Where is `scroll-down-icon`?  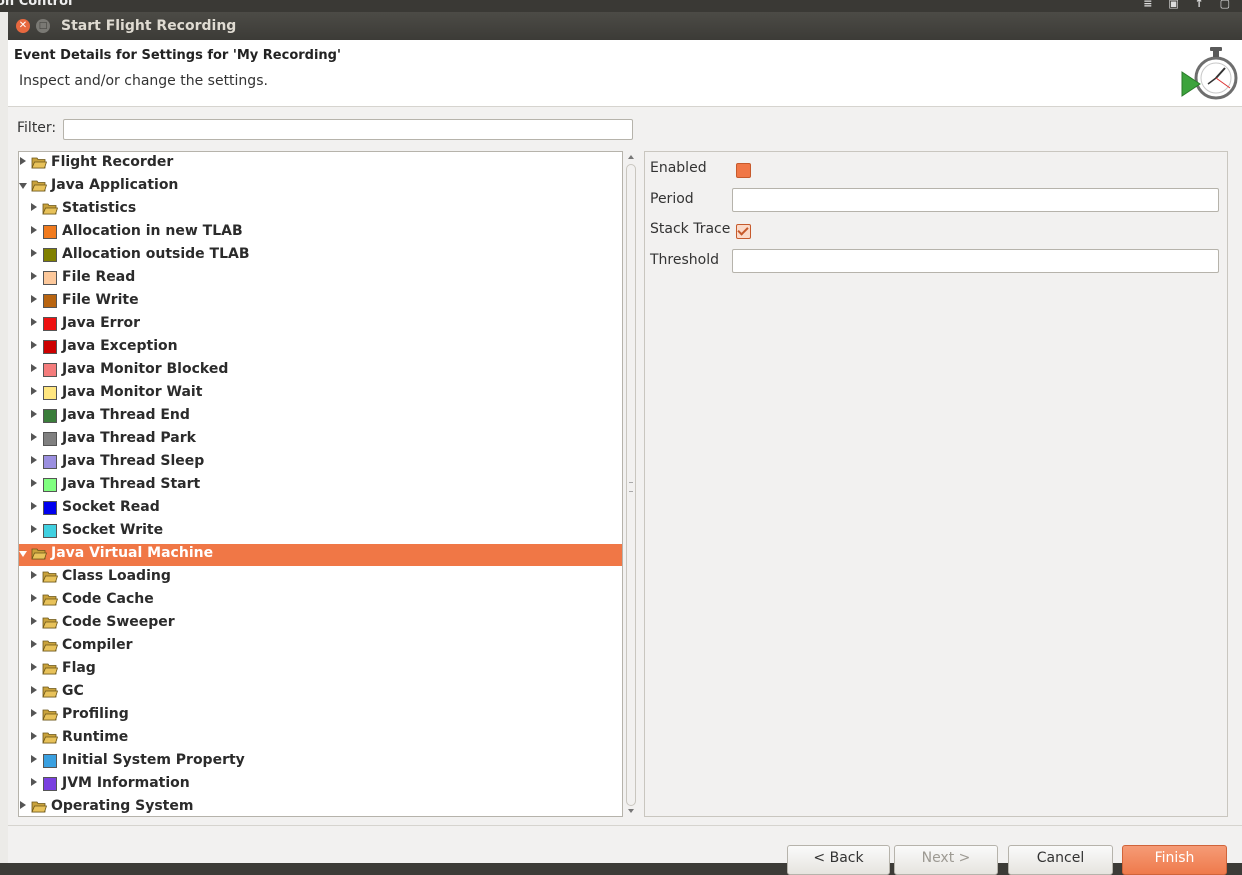 scroll-down-icon is located at coordinates (631, 811).